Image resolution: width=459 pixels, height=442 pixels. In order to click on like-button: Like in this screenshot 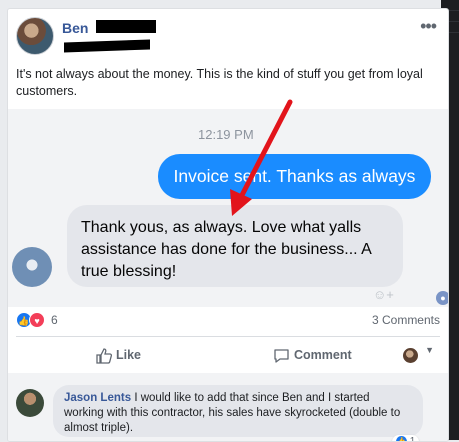, I will do `click(118, 355)`.